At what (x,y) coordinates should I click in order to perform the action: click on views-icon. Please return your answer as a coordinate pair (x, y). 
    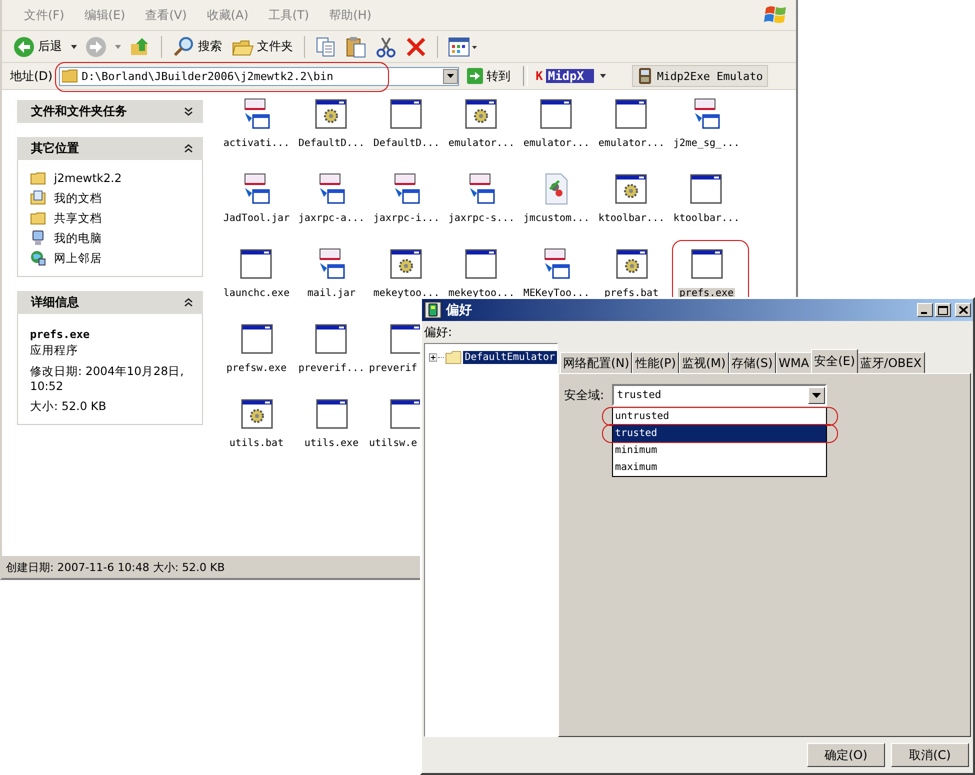
    Looking at the image, I should click on (463, 47).